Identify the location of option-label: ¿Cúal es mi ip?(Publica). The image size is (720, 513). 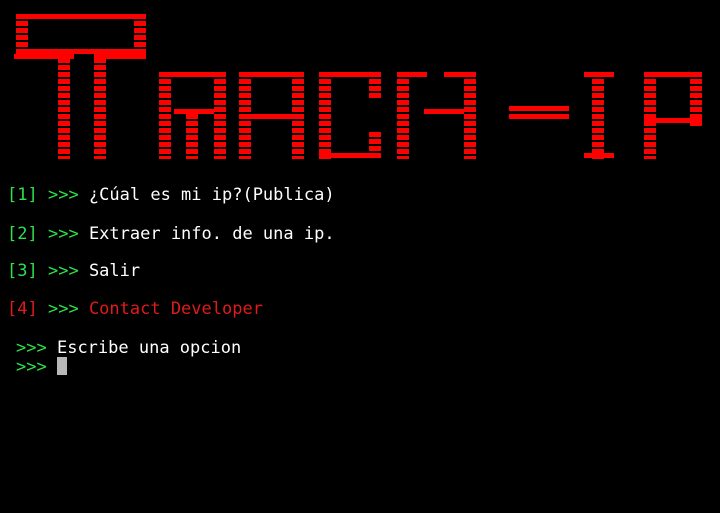
(211, 195).